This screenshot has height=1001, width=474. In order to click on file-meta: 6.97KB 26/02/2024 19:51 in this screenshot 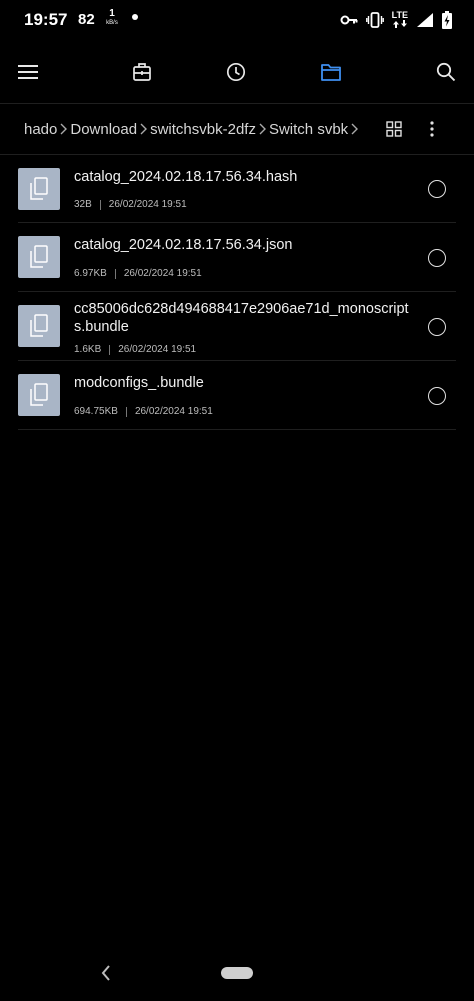, I will do `click(138, 273)`.